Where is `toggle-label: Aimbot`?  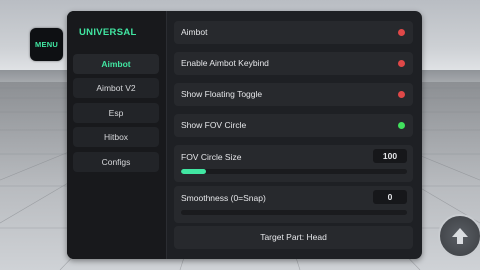 toggle-label: Aimbot is located at coordinates (194, 32).